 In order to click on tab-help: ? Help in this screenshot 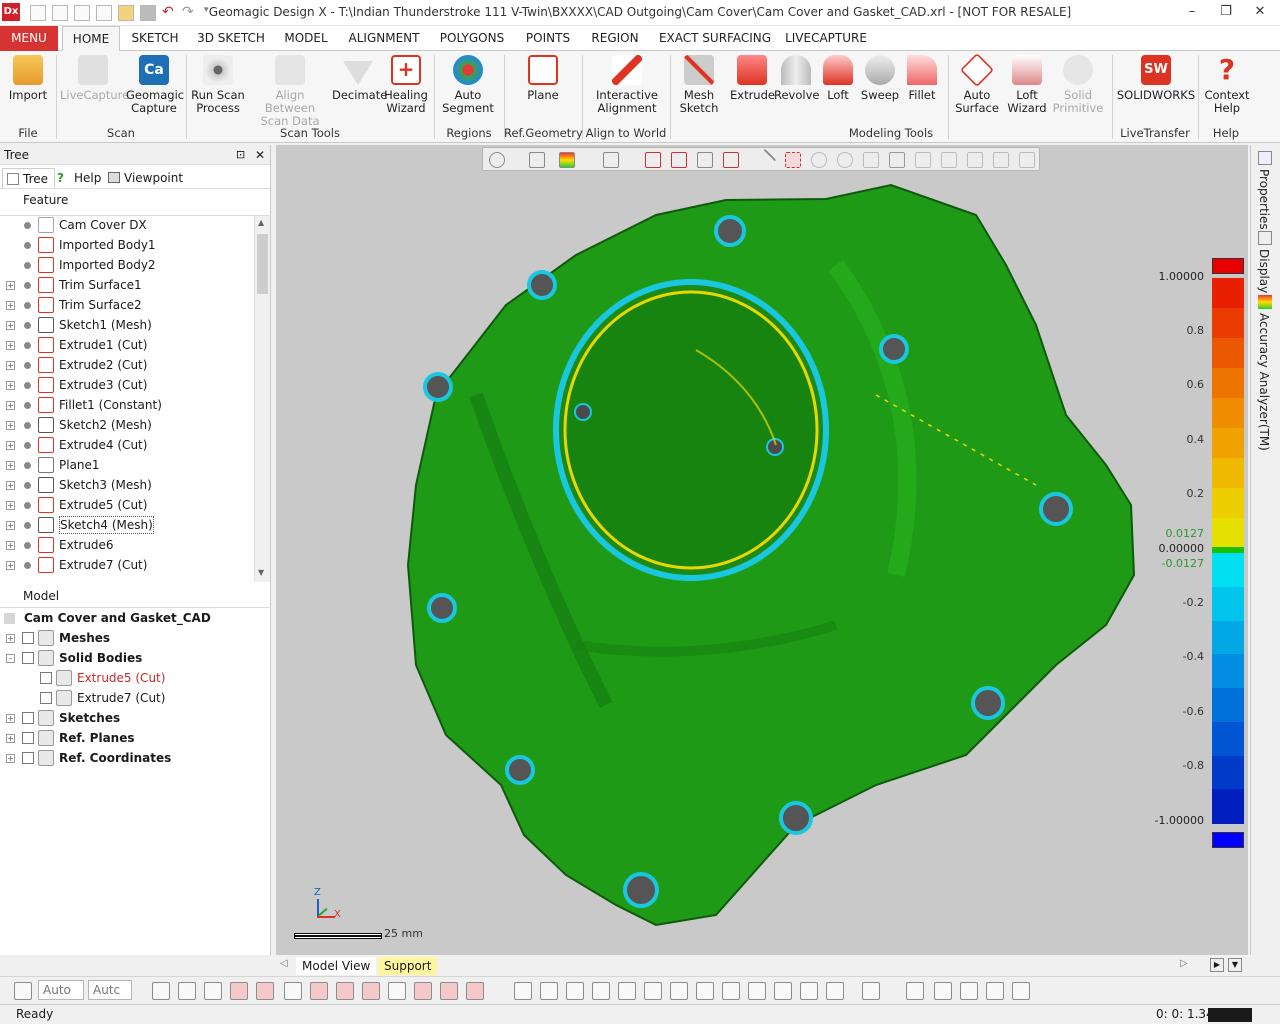, I will do `click(77, 178)`.